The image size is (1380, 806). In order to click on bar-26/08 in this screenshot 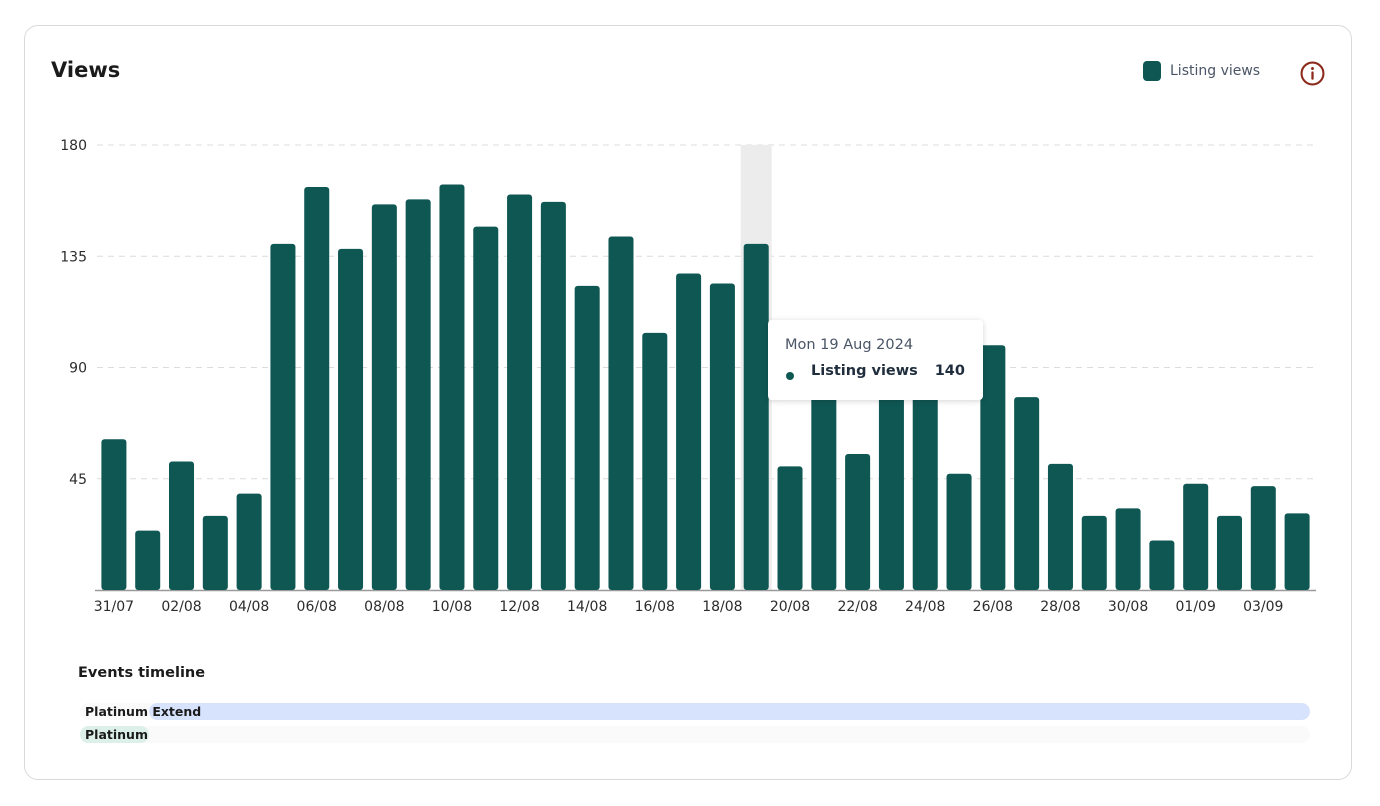, I will do `click(993, 467)`.